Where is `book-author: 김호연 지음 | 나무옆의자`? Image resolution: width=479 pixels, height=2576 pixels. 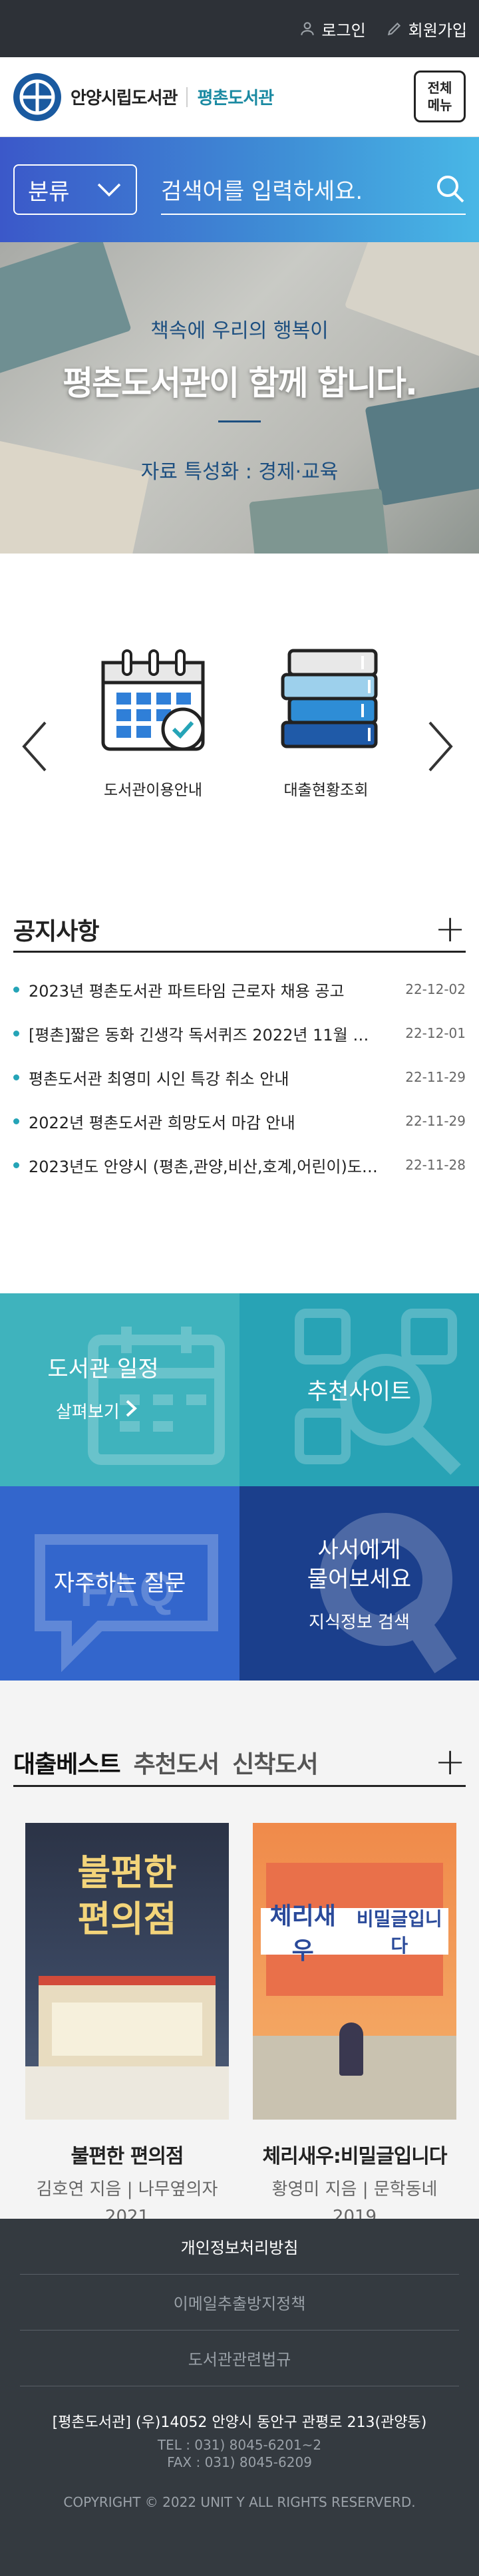
book-author: 김호연 지음 | 나무옆의자 is located at coordinates (127, 2189).